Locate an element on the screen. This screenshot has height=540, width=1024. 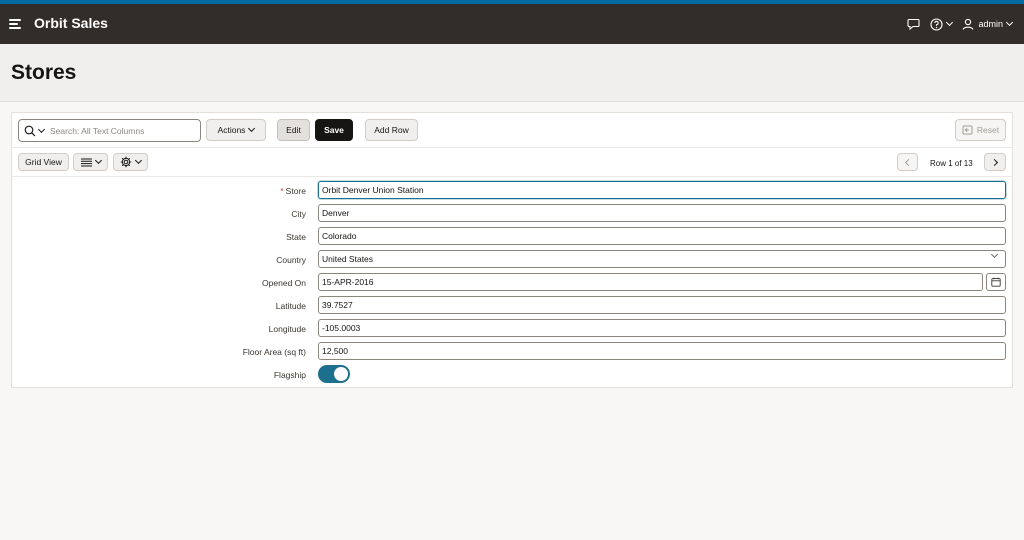
latitude-label: Latitude is located at coordinates (290, 306).